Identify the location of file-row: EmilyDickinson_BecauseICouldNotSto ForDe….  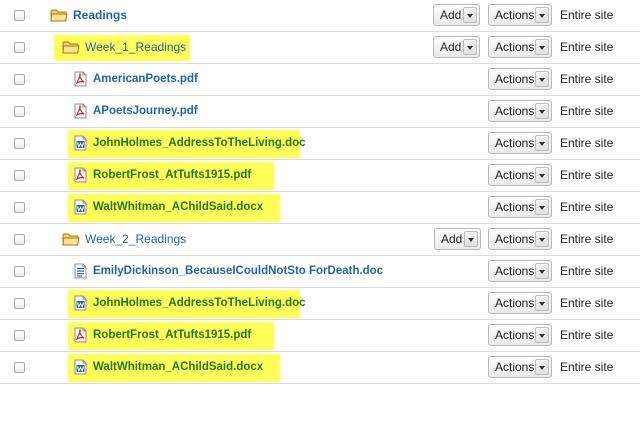
(320, 272).